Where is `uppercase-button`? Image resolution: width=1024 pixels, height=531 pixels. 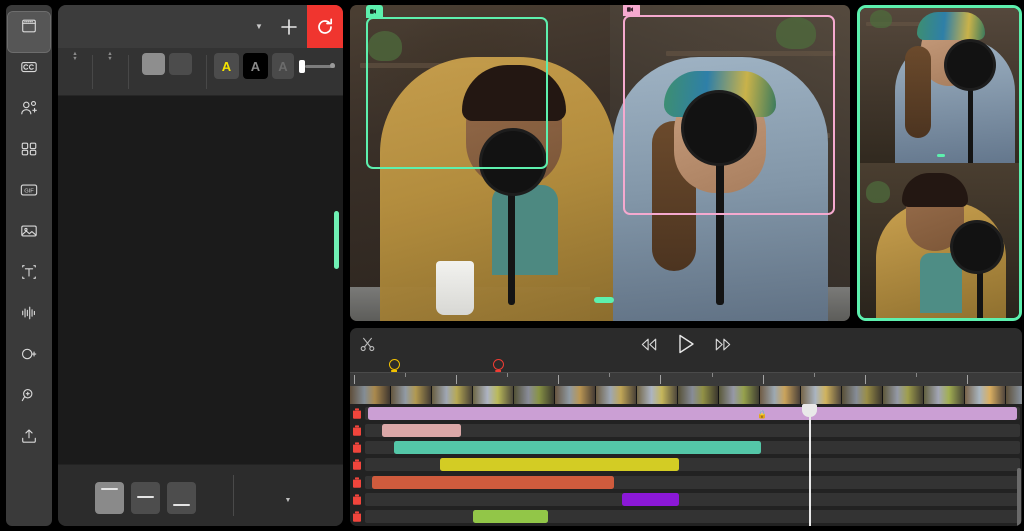 uppercase-button is located at coordinates (180, 64).